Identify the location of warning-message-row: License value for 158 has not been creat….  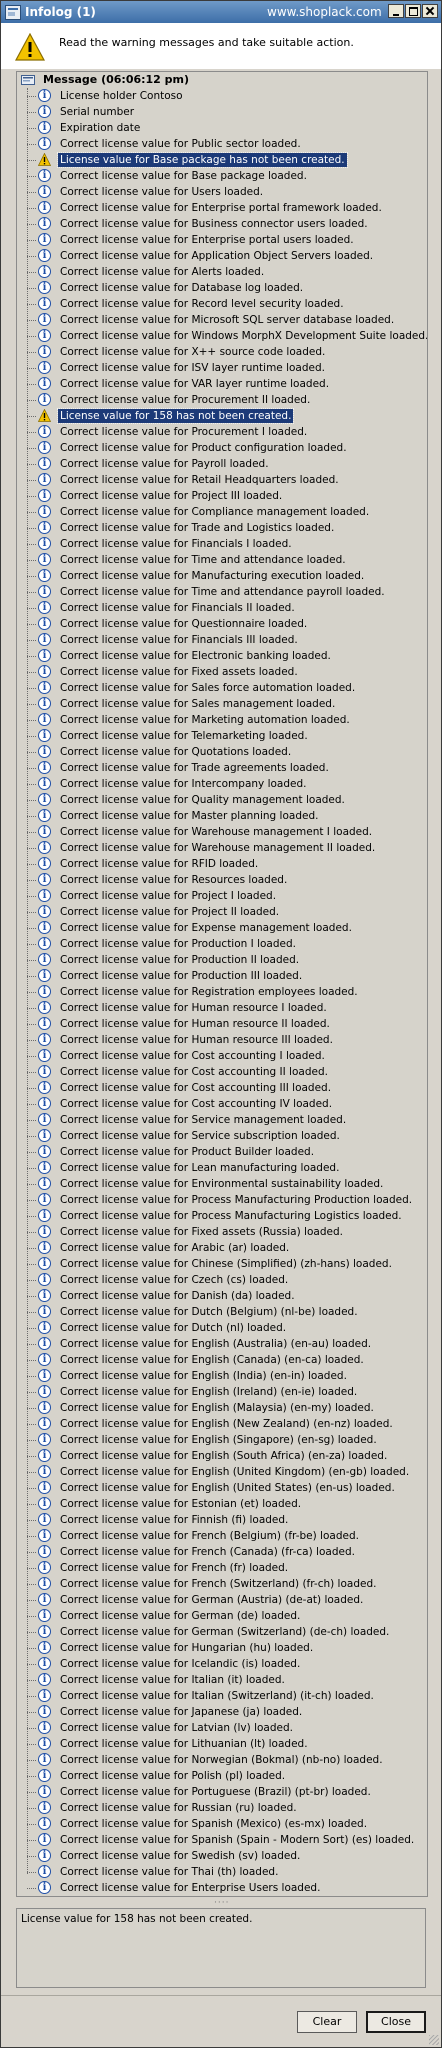
(221, 416).